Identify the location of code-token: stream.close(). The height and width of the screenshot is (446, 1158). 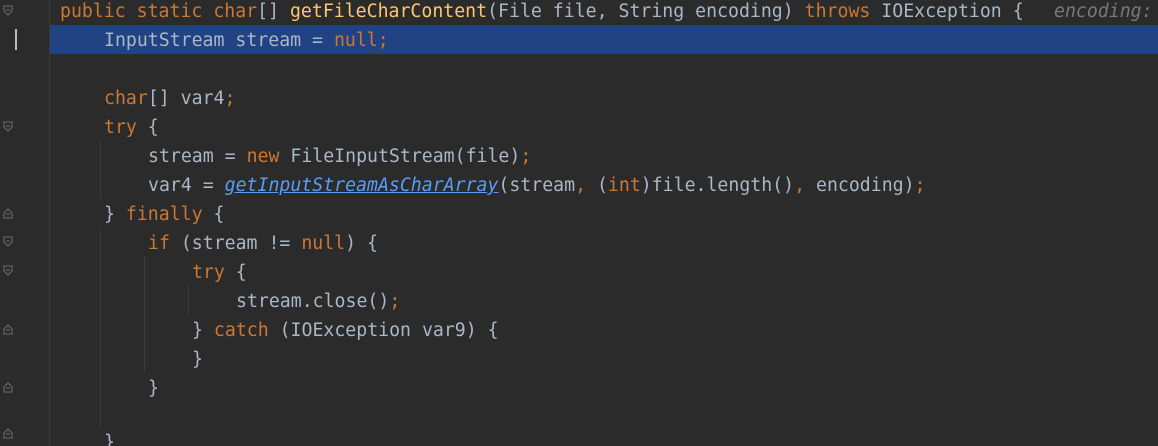
(313, 301).